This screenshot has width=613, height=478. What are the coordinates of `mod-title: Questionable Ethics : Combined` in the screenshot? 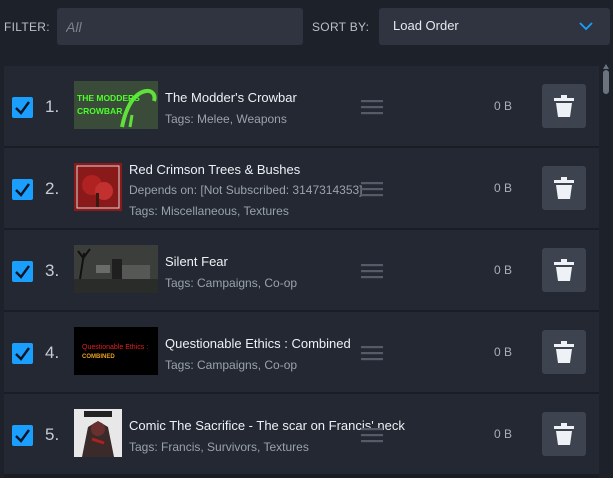 It's located at (258, 343).